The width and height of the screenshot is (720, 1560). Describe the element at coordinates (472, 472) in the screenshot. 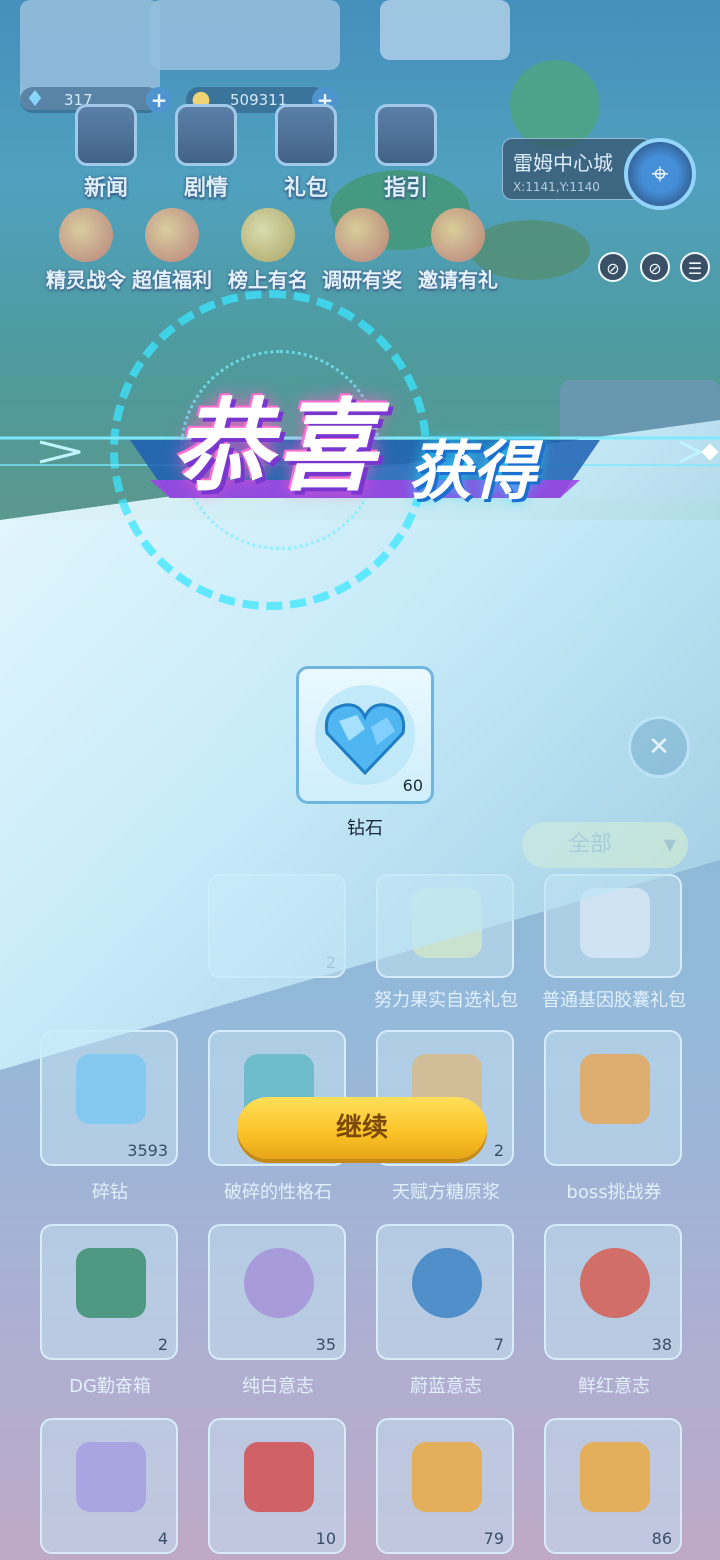

I see `obtained-subtitle: 获得` at that location.